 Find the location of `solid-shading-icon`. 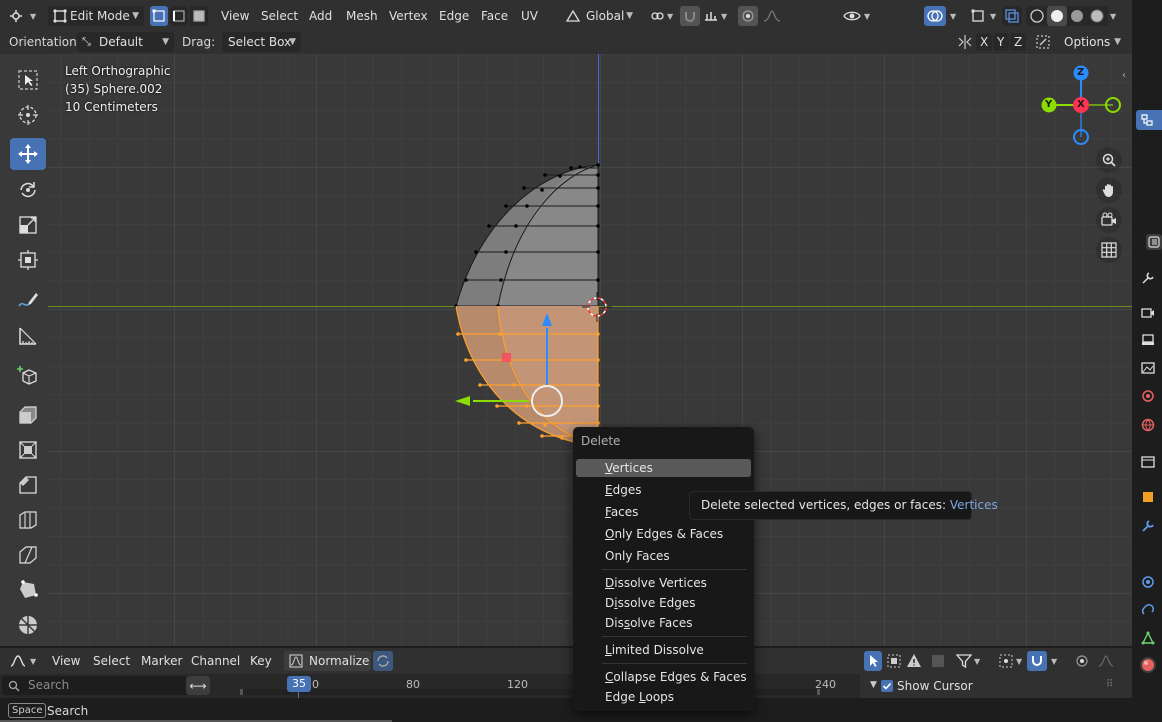

solid-shading-icon is located at coordinates (1057, 16).